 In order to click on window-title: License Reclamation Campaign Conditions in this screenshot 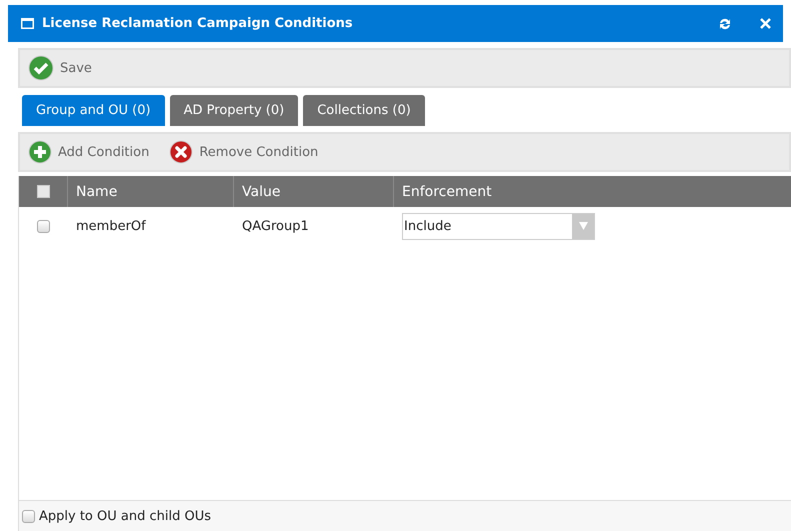, I will do `click(198, 23)`.